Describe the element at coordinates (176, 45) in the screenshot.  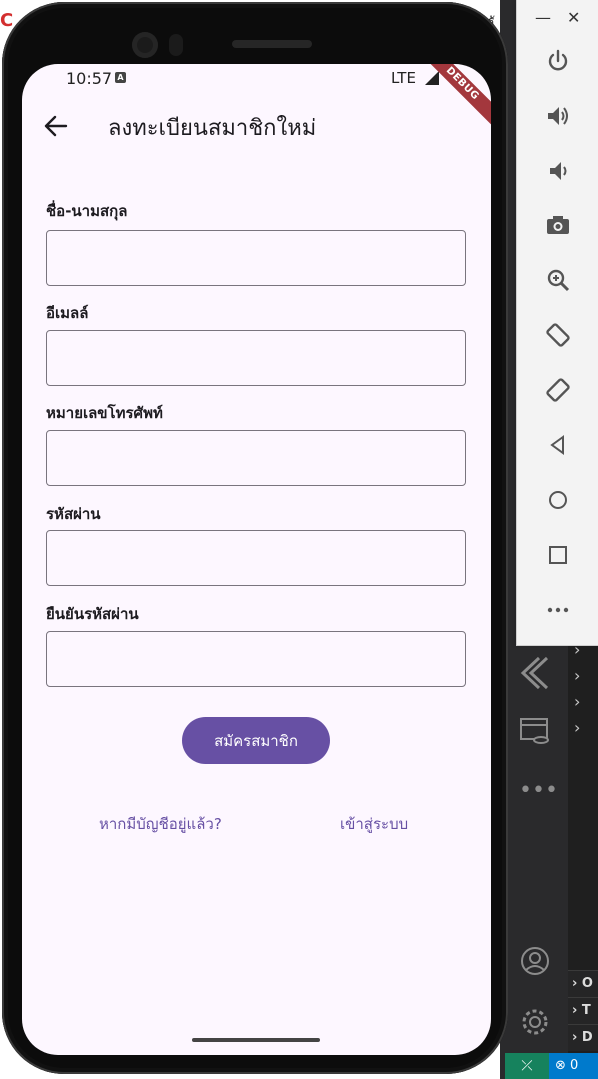
I see `proximity-sensor` at that location.